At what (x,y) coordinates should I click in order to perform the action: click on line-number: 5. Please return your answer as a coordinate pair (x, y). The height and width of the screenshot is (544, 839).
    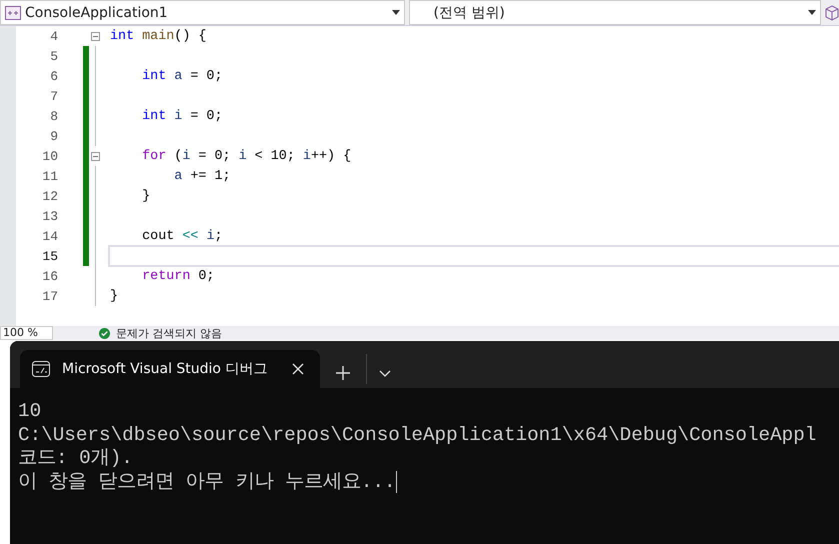
    Looking at the image, I should click on (53, 56).